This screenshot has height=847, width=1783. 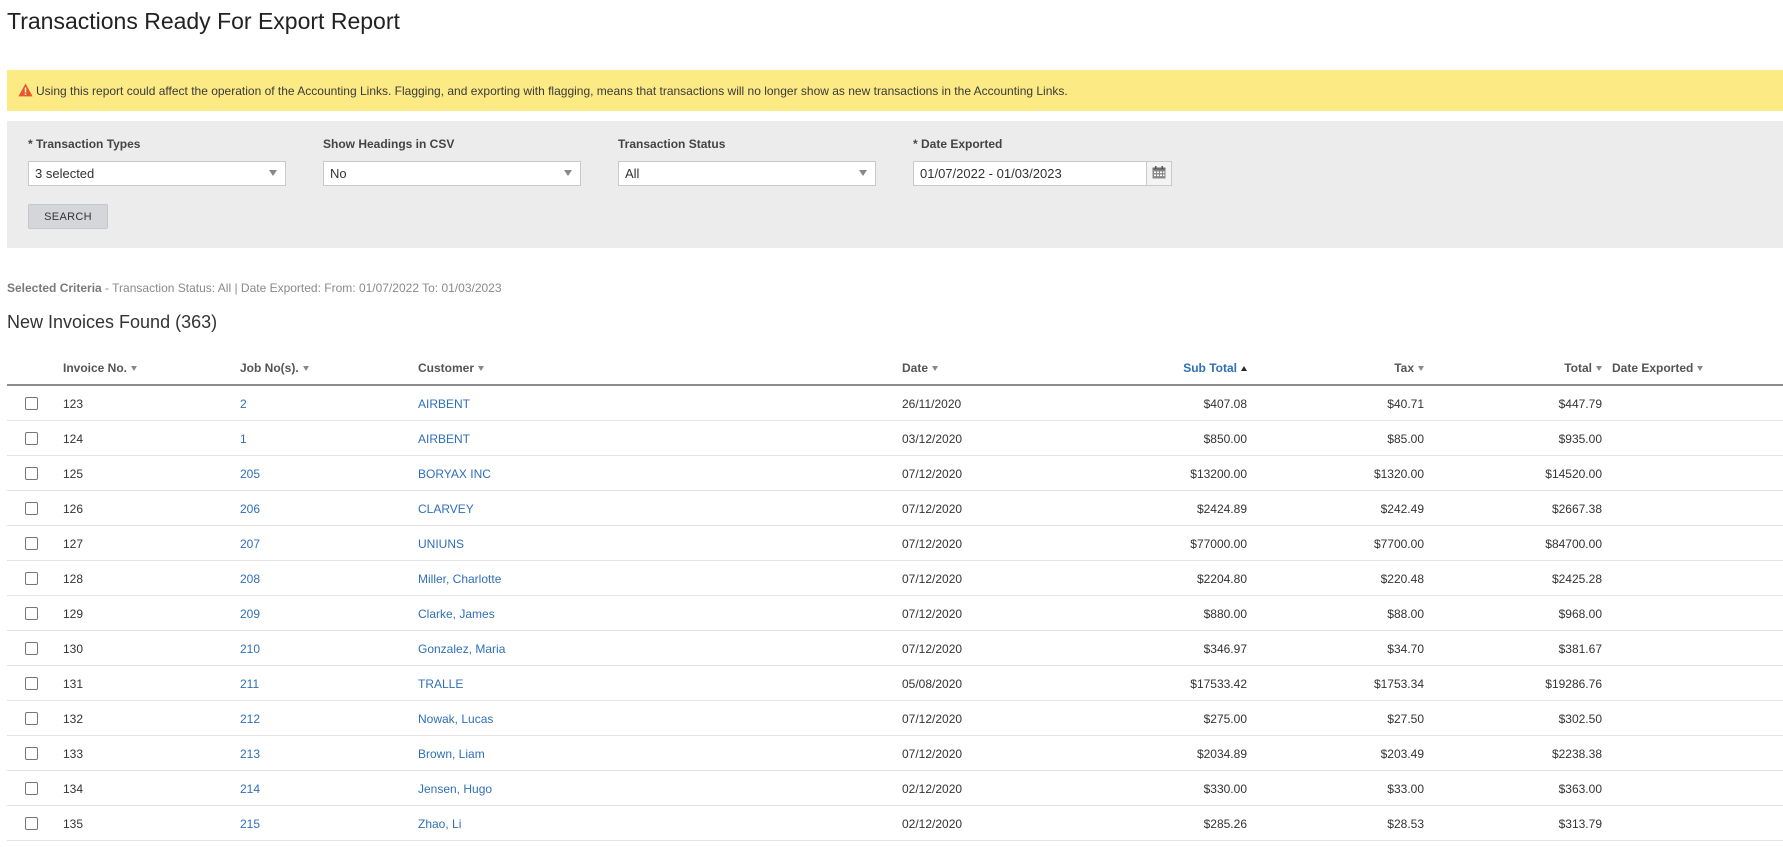 What do you see at coordinates (932, 684) in the screenshot?
I see `invoice-date: 05/08/2020` at bounding box center [932, 684].